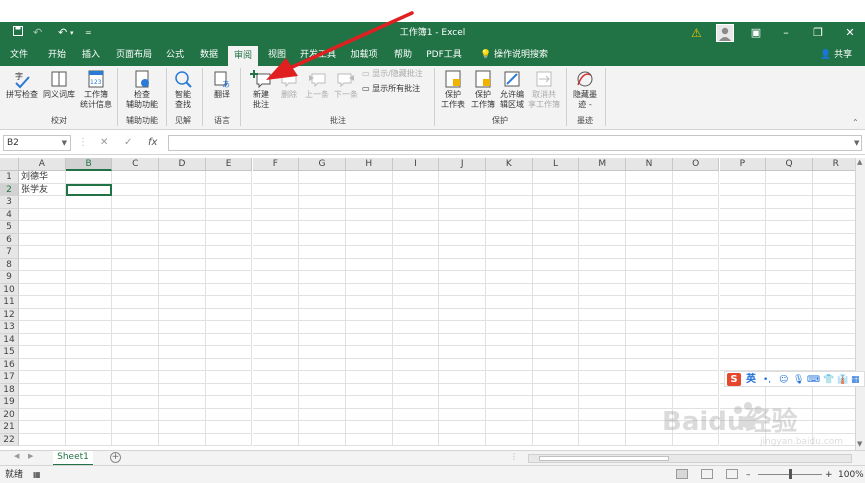  What do you see at coordinates (22, 84) in the screenshot?
I see `spelling-button: 字 拼写检查` at bounding box center [22, 84].